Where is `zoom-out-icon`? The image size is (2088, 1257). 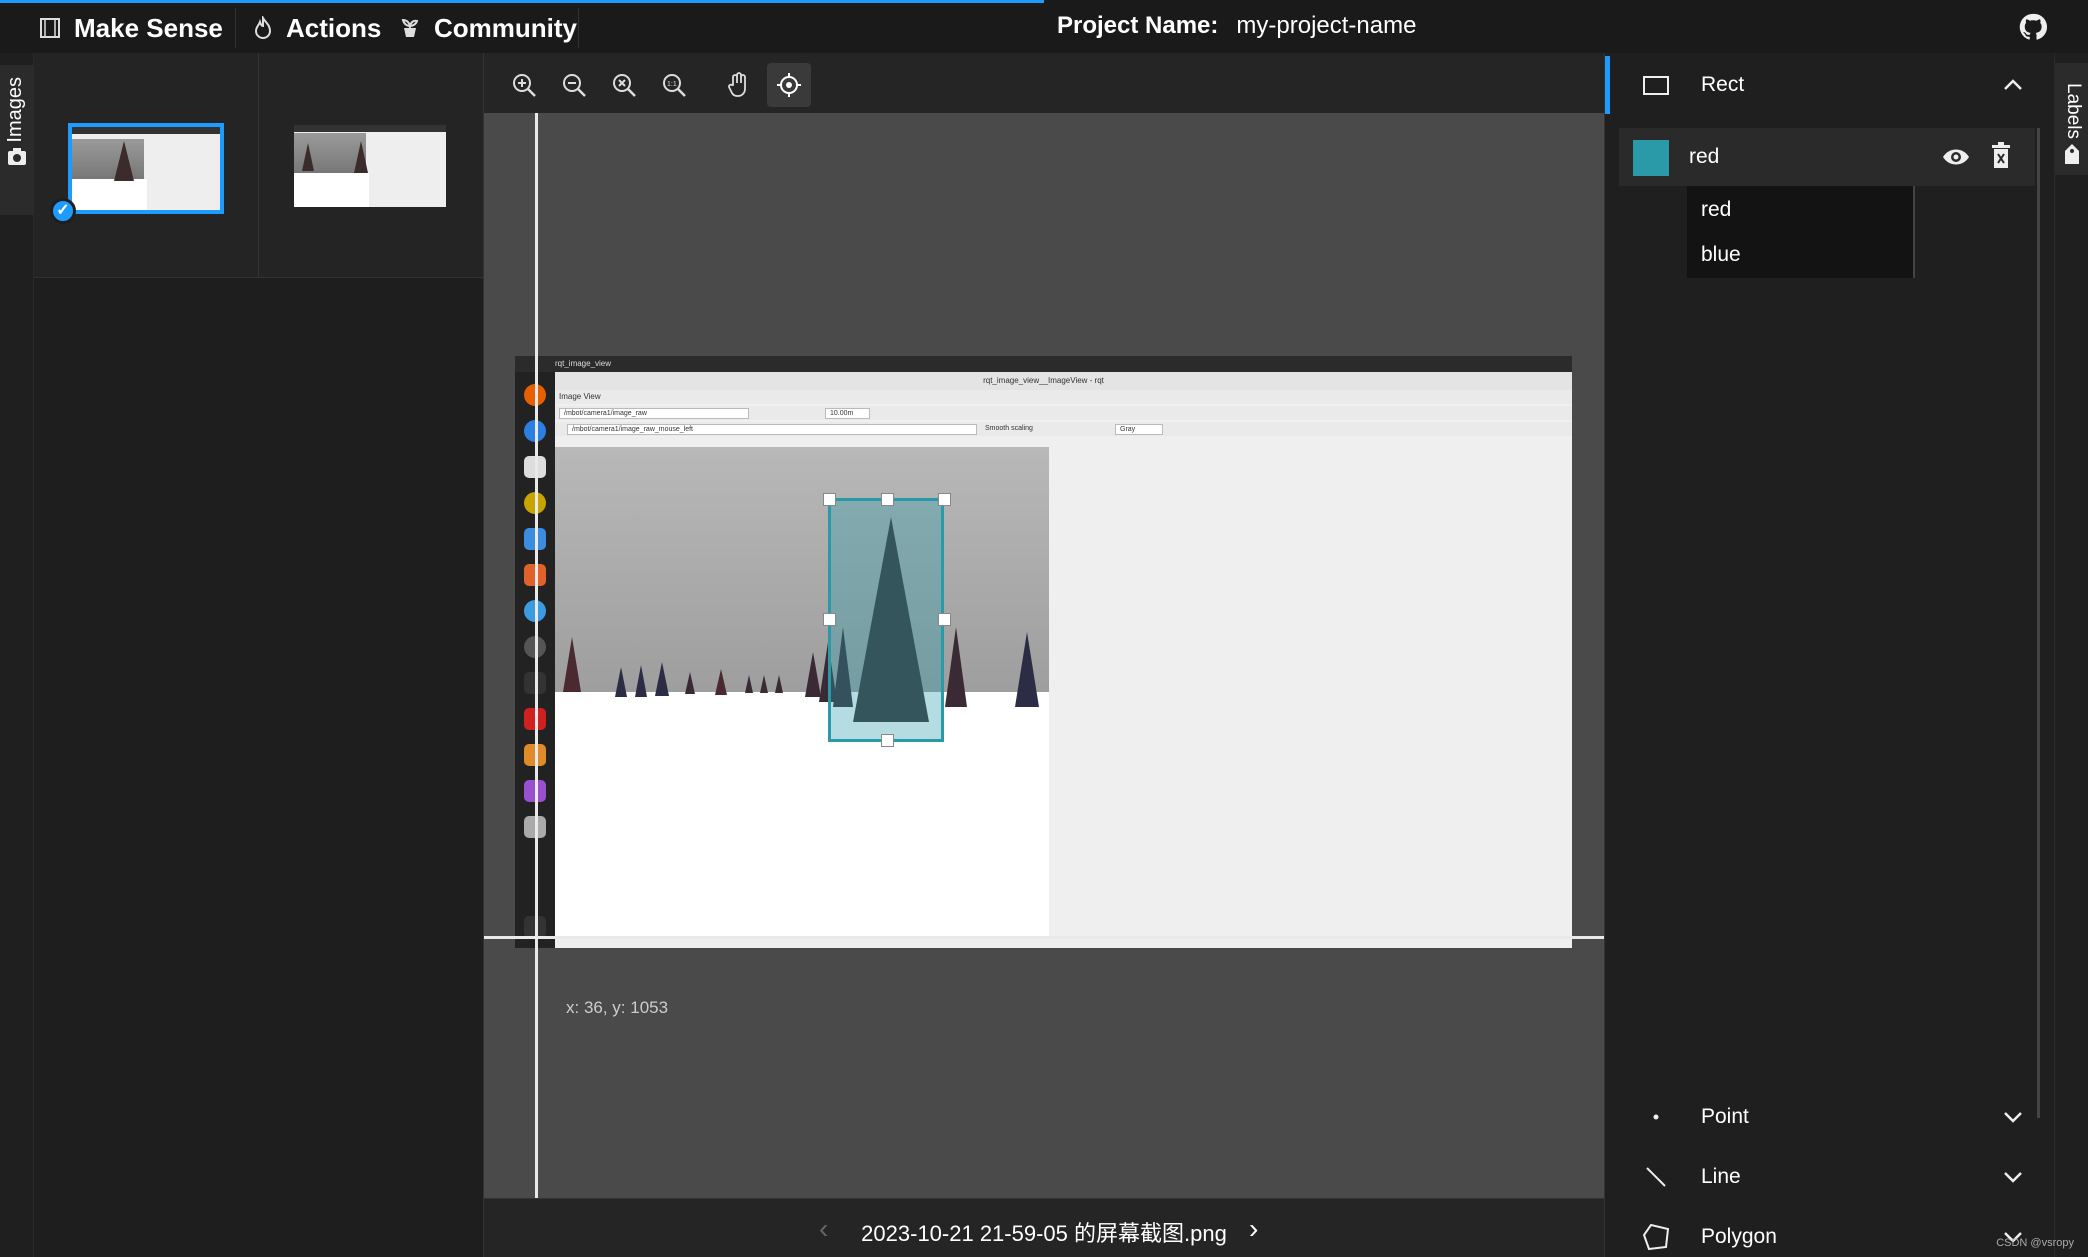 zoom-out-icon is located at coordinates (574, 85).